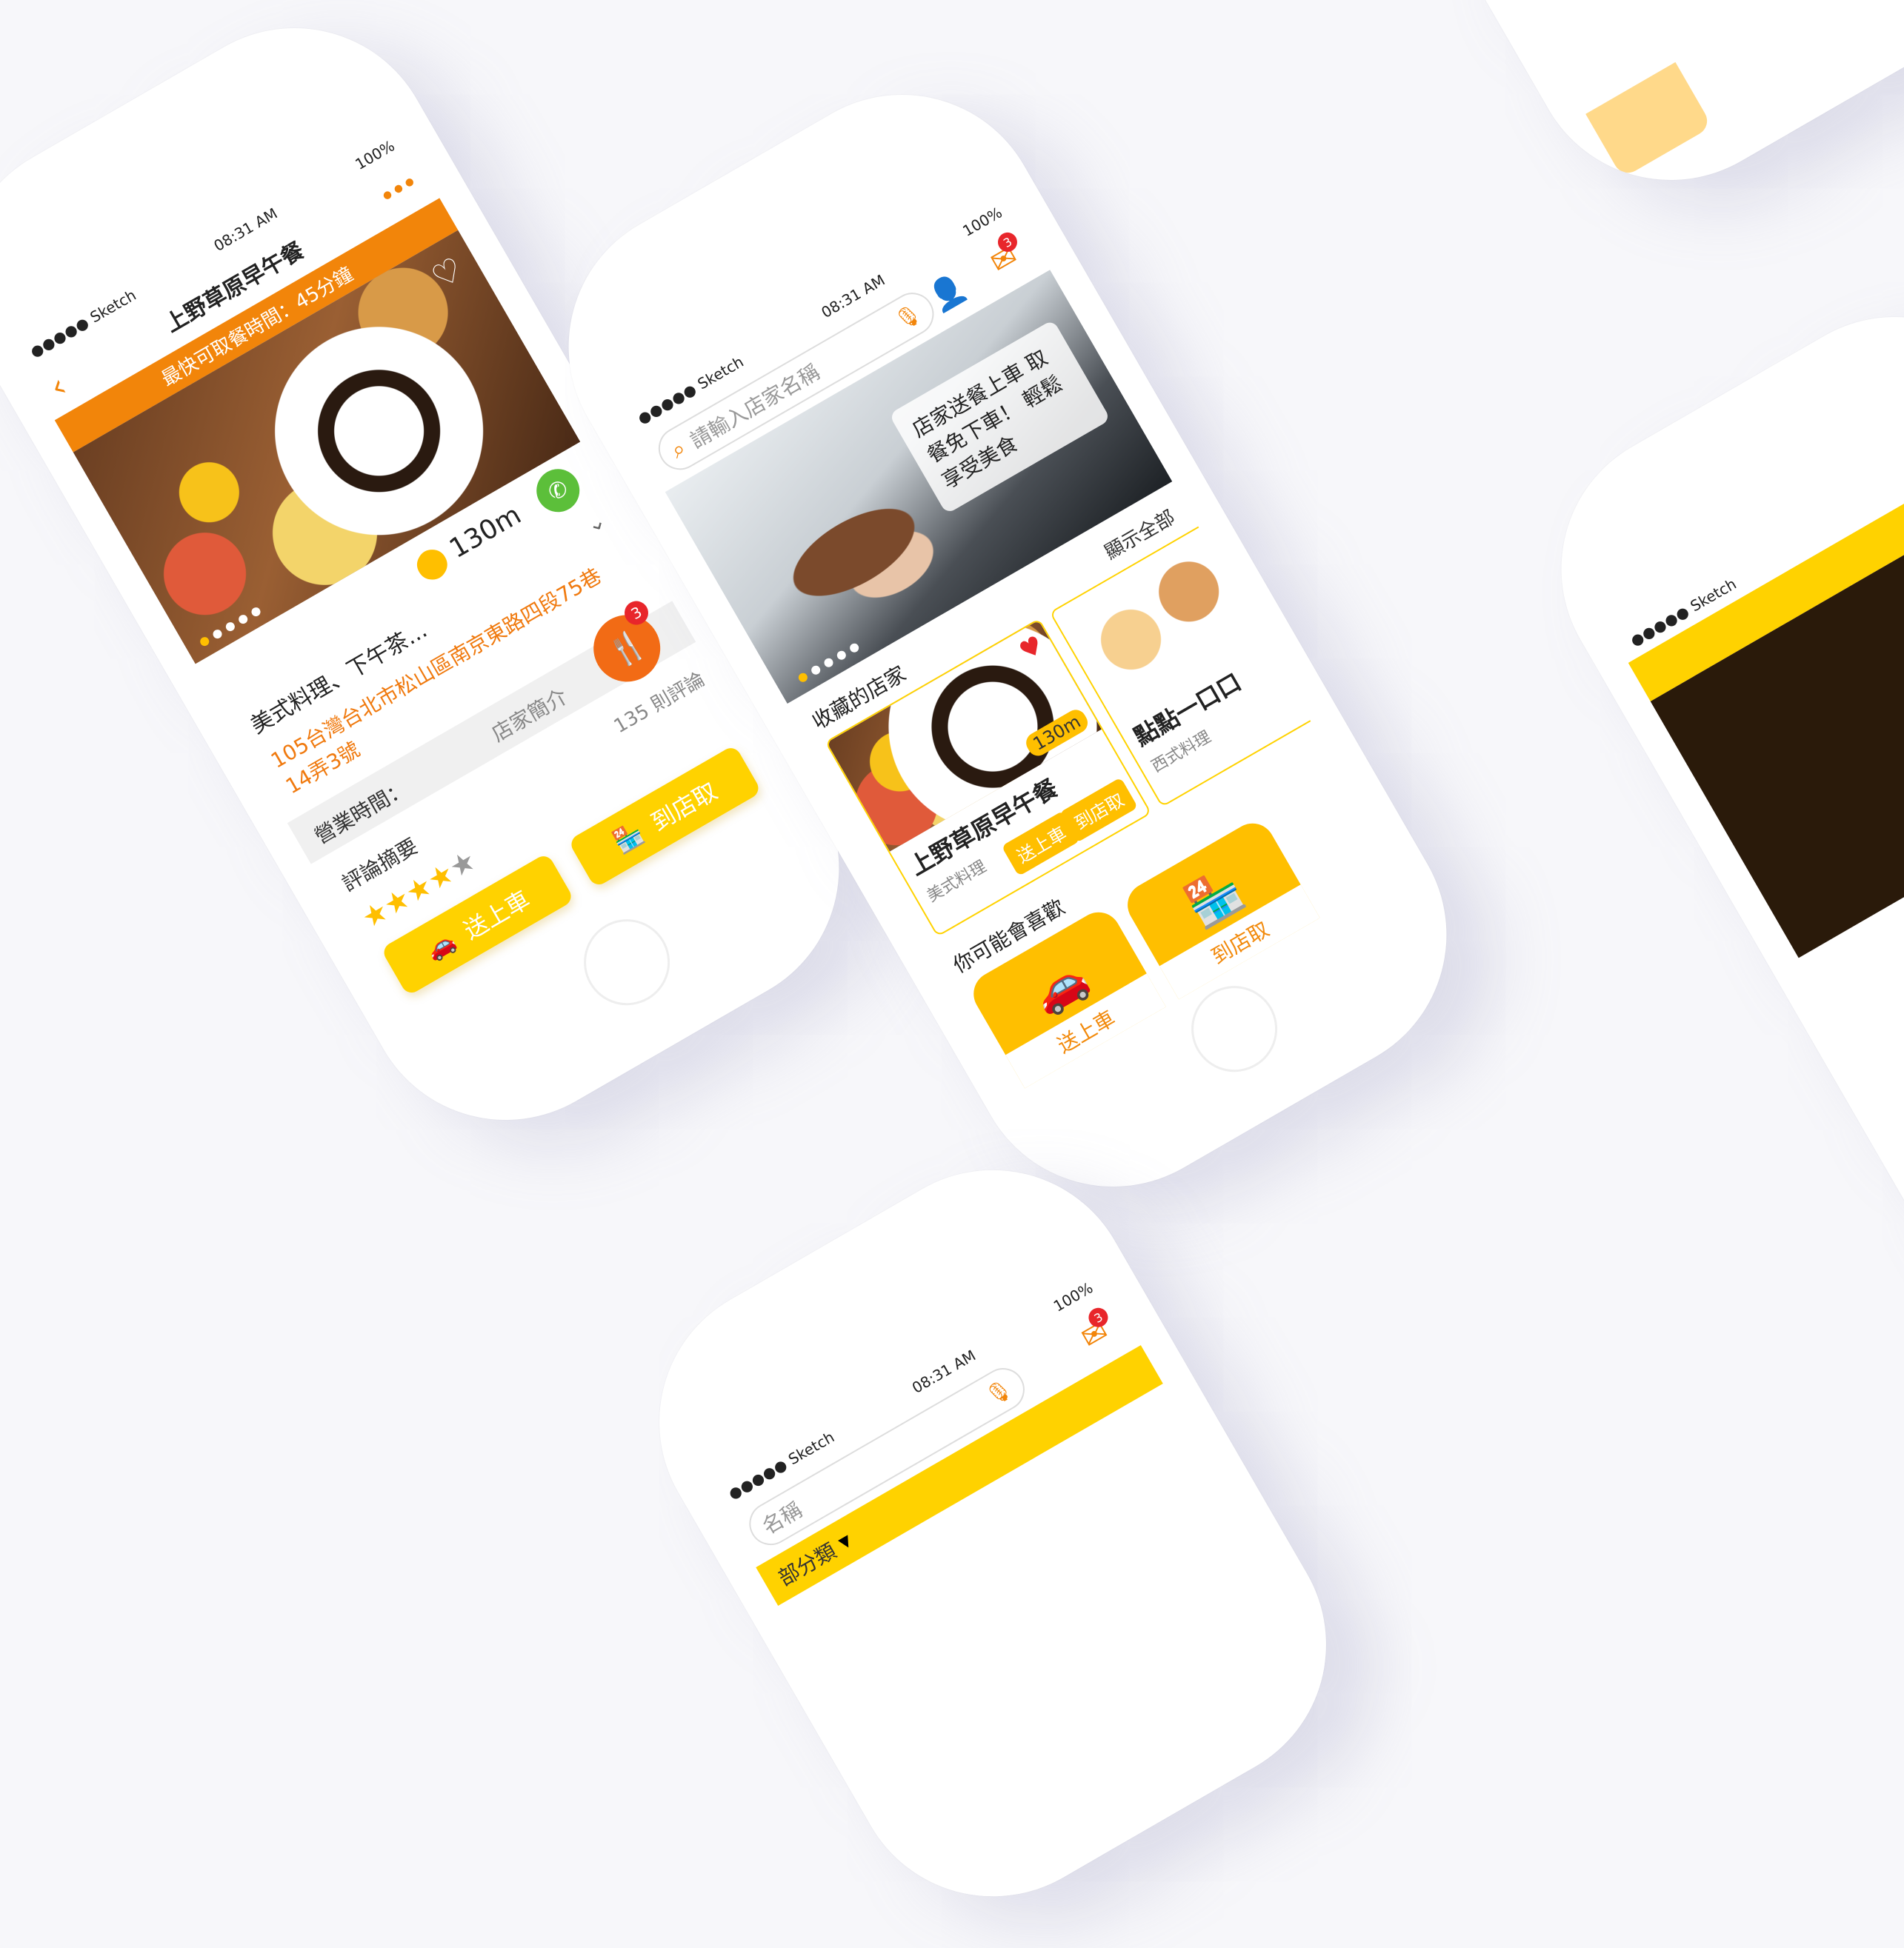  What do you see at coordinates (627, 648) in the screenshot?
I see `utensils-icon: 🍴` at bounding box center [627, 648].